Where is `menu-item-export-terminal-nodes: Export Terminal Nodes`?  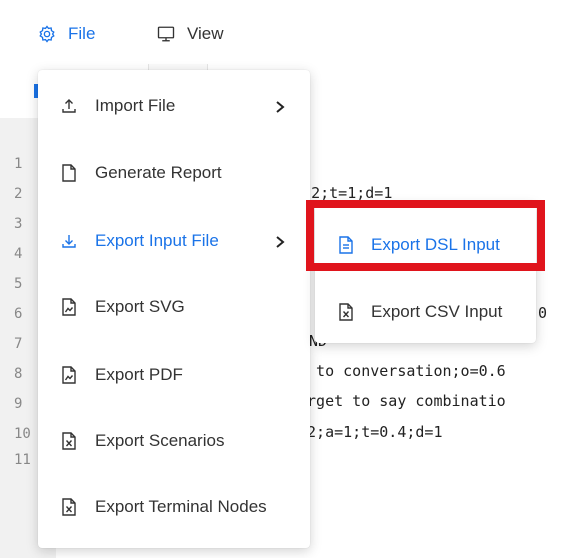
menu-item-export-terminal-nodes: Export Terminal Nodes is located at coordinates (174, 507).